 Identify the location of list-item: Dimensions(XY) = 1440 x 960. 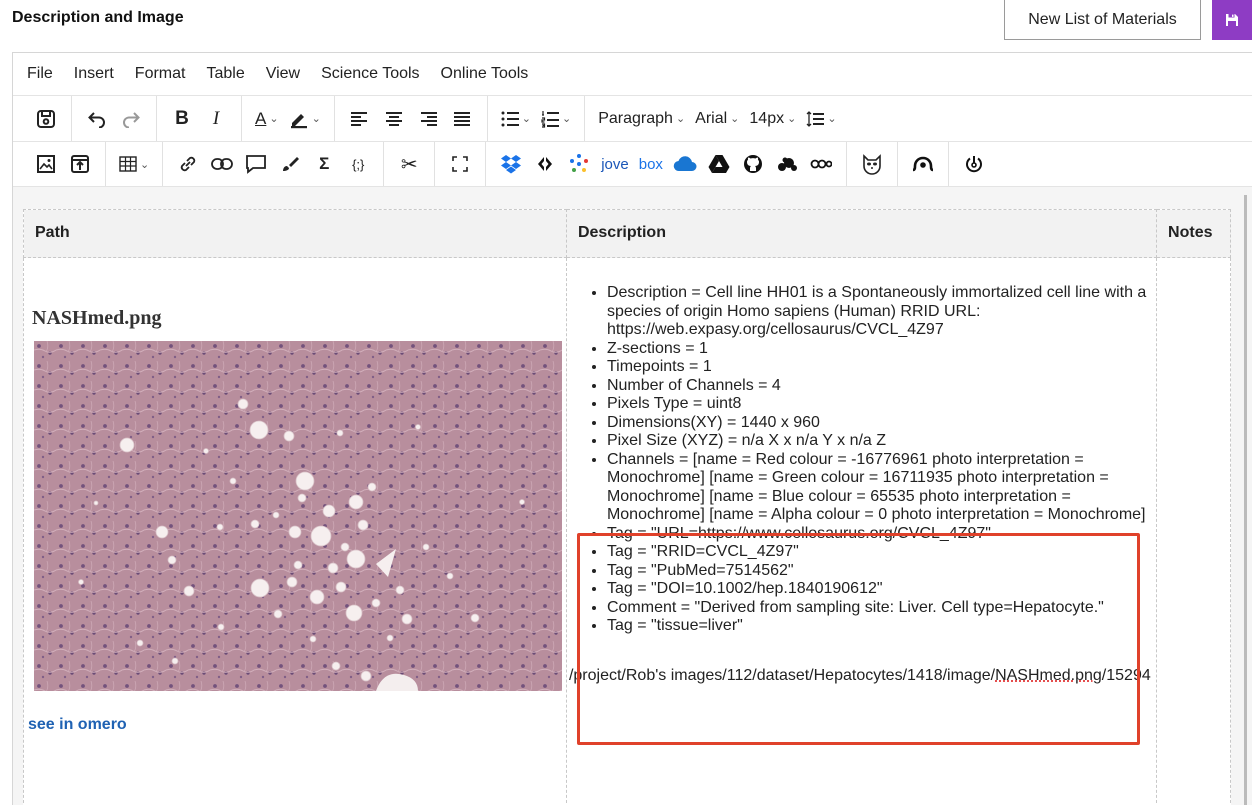
(881, 423).